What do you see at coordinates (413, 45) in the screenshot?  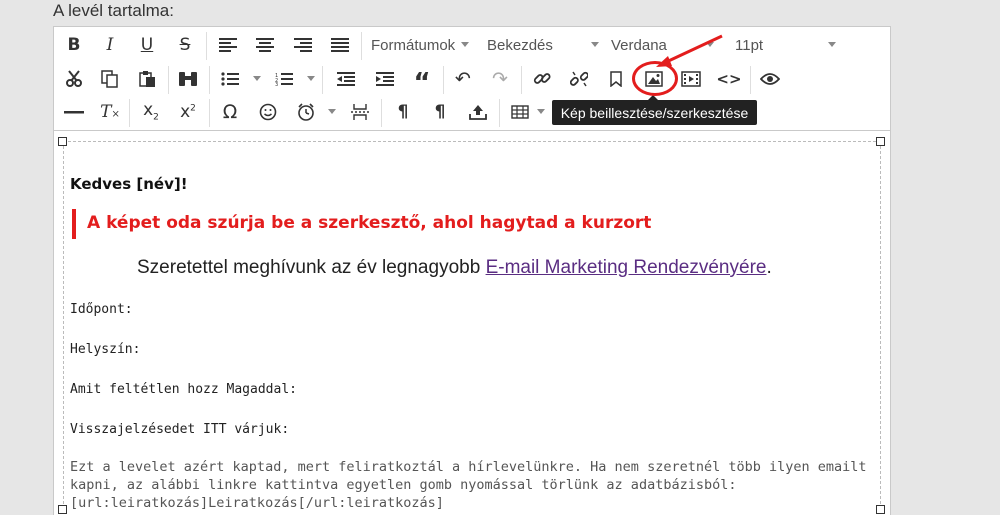 I see `formats-dropdown-label: Formátumok` at bounding box center [413, 45].